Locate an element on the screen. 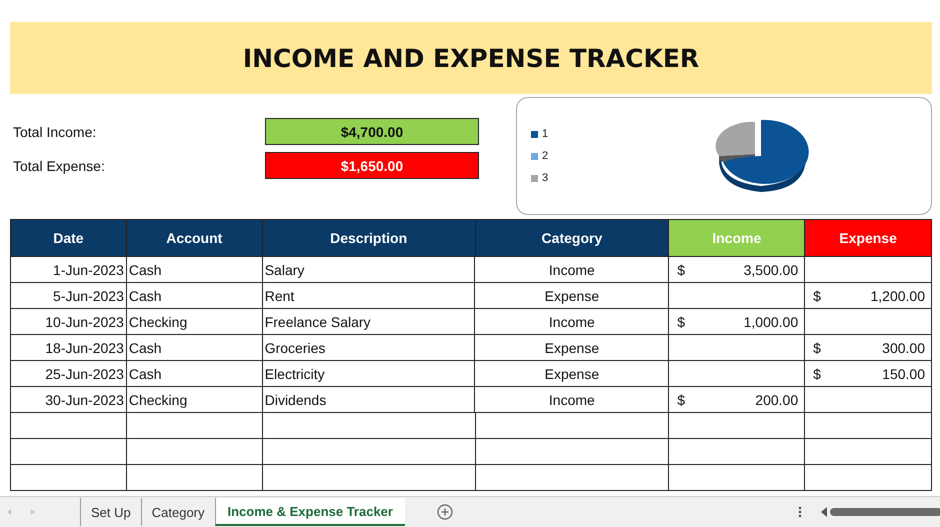 This screenshot has height=527, width=940. income-amount: 200.00 is located at coordinates (776, 400).